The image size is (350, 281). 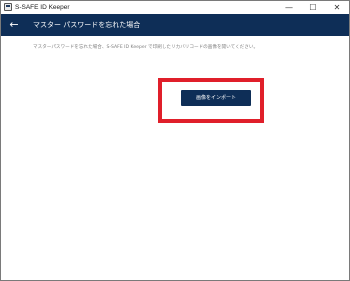 I want to click on window-controls: — ☐ ✕, so click(x=313, y=7).